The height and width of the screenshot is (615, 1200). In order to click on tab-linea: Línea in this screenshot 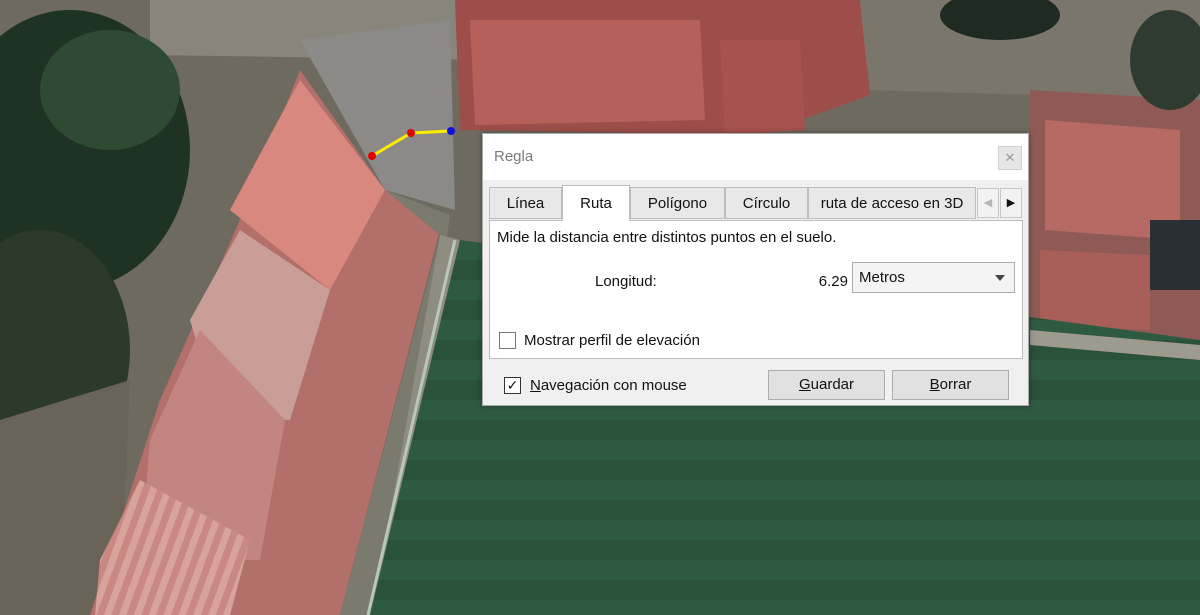, I will do `click(525, 203)`.